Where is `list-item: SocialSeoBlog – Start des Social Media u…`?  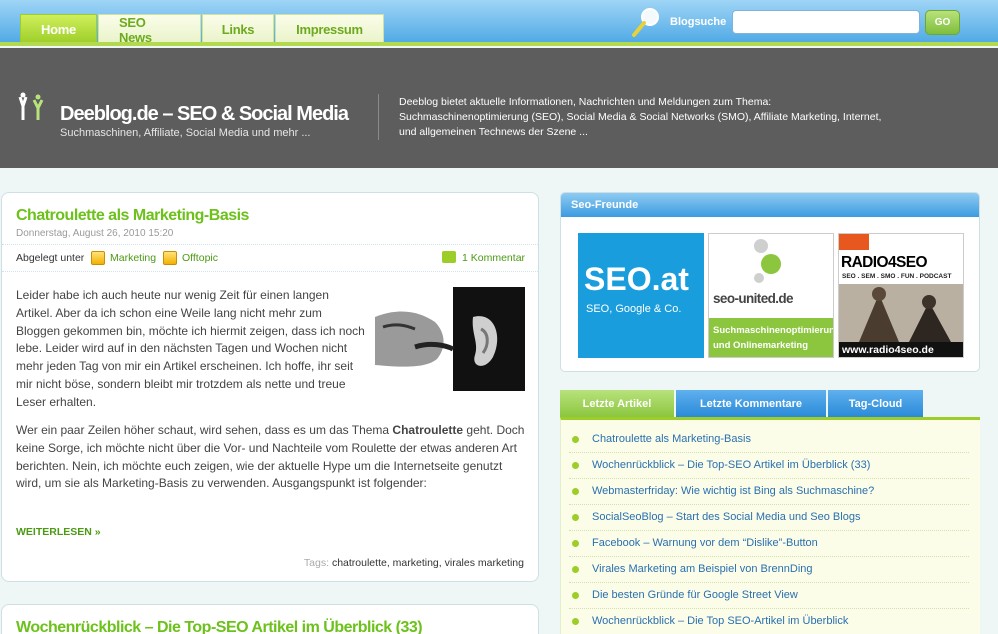 list-item: SocialSeoBlog – Start des Social Media u… is located at coordinates (769, 518).